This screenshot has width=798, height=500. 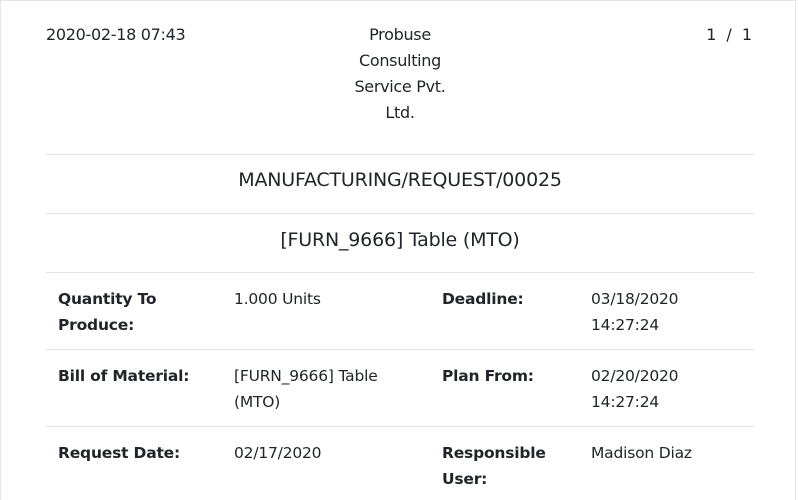 I want to click on deadline-label: Deadline:, so click(x=483, y=299).